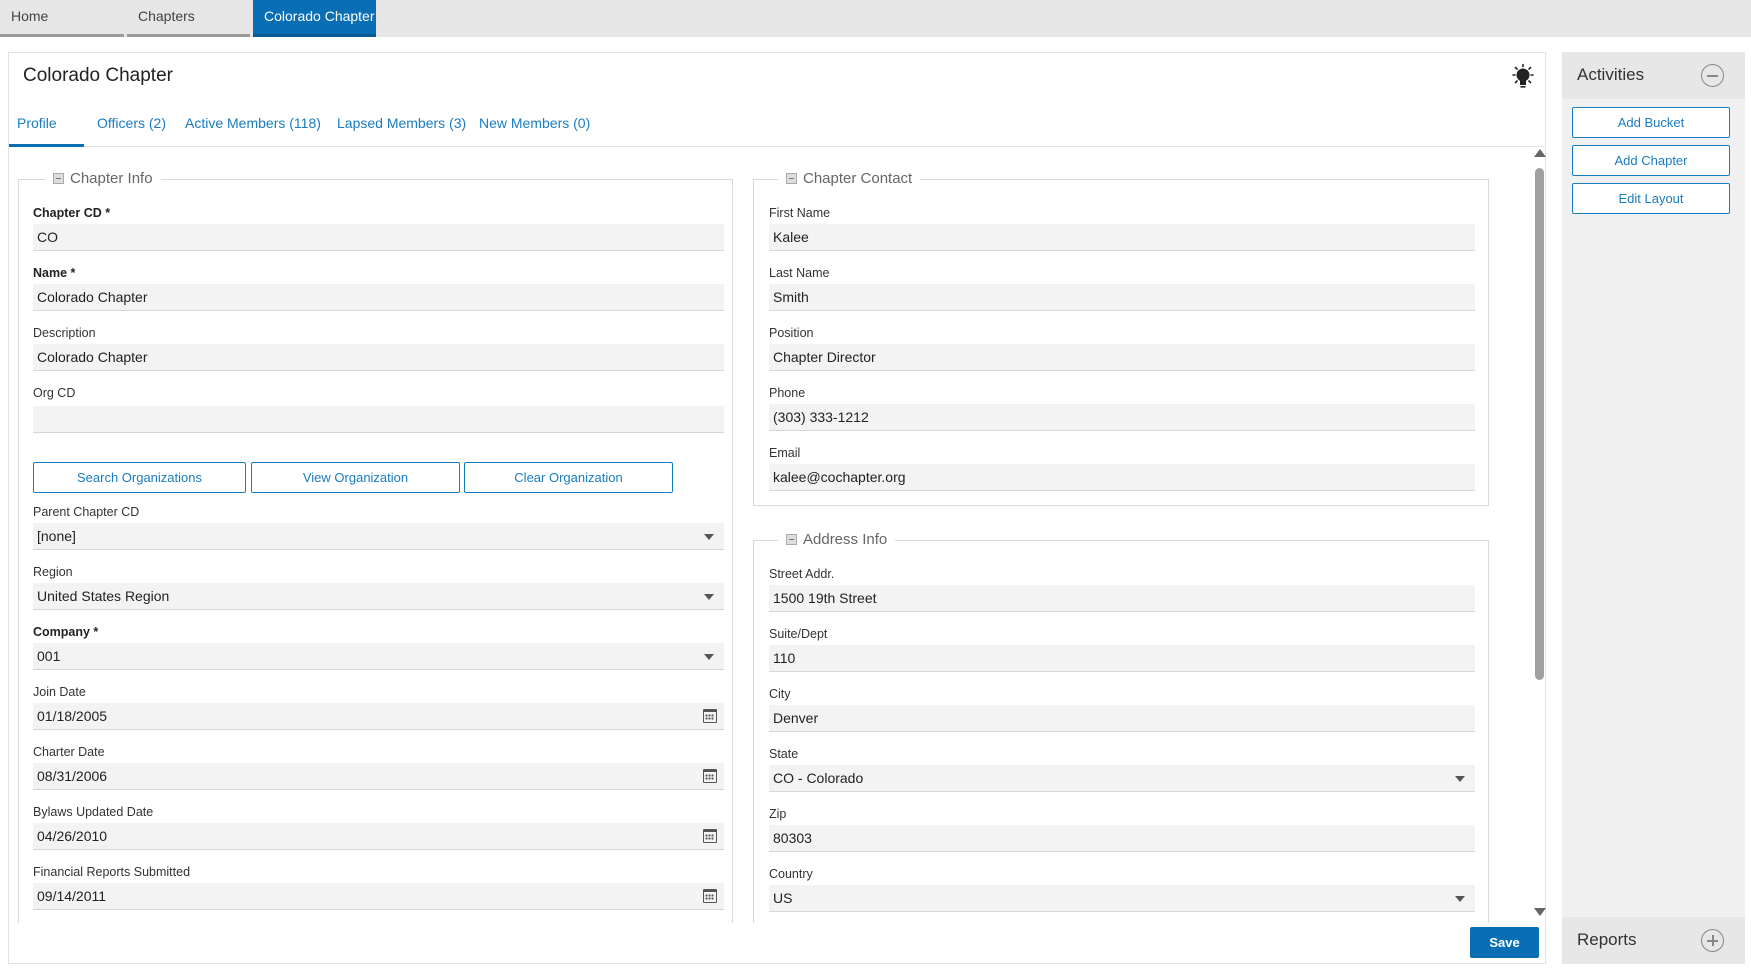 Image resolution: width=1751 pixels, height=976 pixels. What do you see at coordinates (791, 874) in the screenshot?
I see `country-label: Country` at bounding box center [791, 874].